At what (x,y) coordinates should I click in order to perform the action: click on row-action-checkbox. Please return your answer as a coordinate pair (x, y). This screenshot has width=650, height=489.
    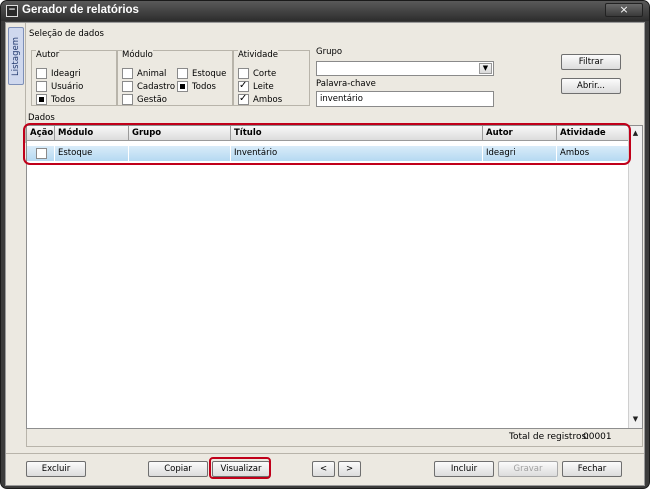
    Looking at the image, I should click on (41, 153).